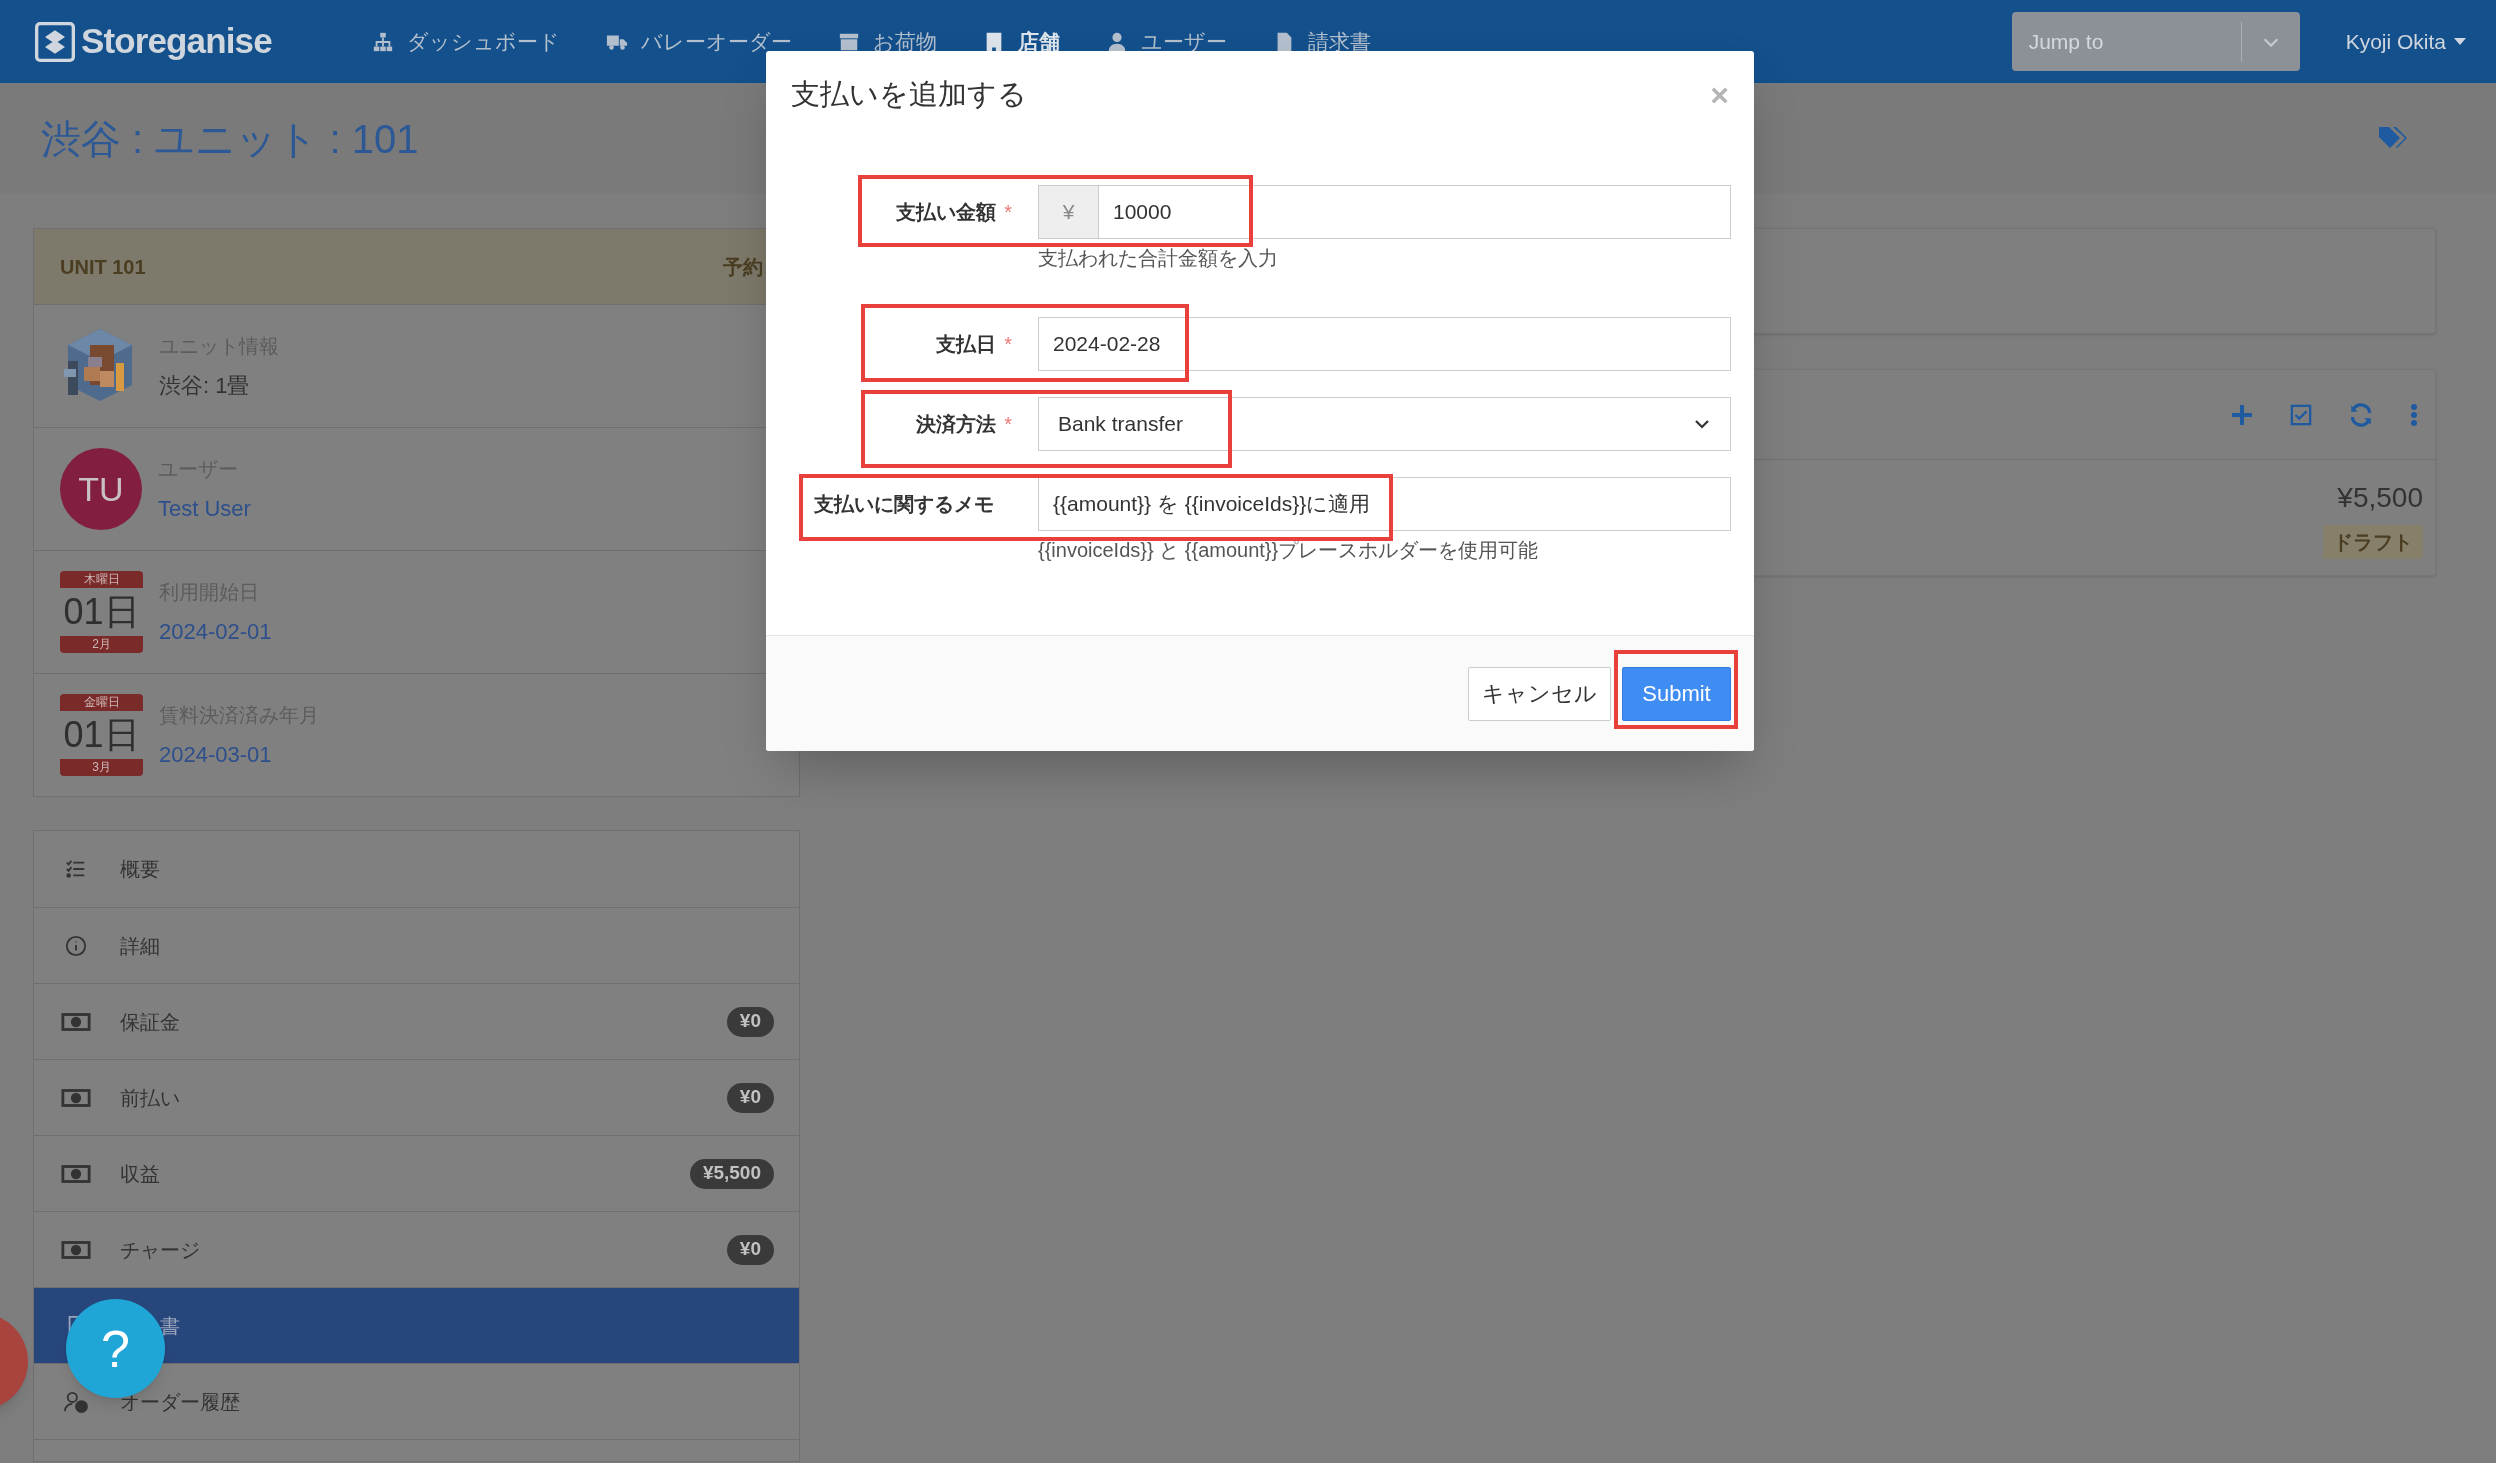  Describe the element at coordinates (205, 385) in the screenshot. I see `field-value: 渋谷: 1畳` at that location.